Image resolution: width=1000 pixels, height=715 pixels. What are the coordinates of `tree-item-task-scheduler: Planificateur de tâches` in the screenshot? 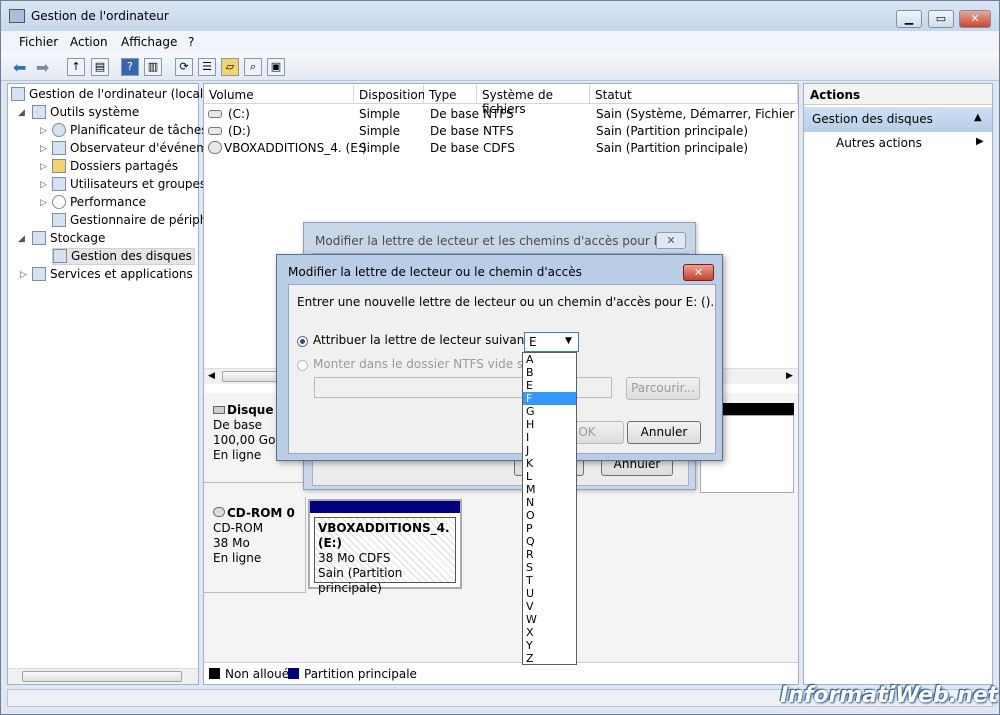 It's located at (130, 130).